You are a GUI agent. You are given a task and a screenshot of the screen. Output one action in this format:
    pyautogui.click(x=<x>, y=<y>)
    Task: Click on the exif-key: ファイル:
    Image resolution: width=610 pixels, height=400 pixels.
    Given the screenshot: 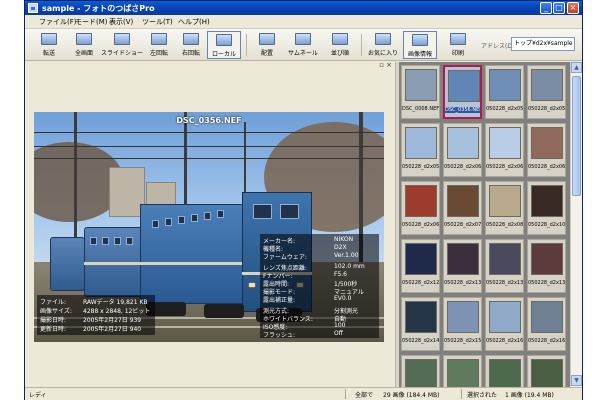 What is the action you would take?
    pyautogui.click(x=53, y=302)
    